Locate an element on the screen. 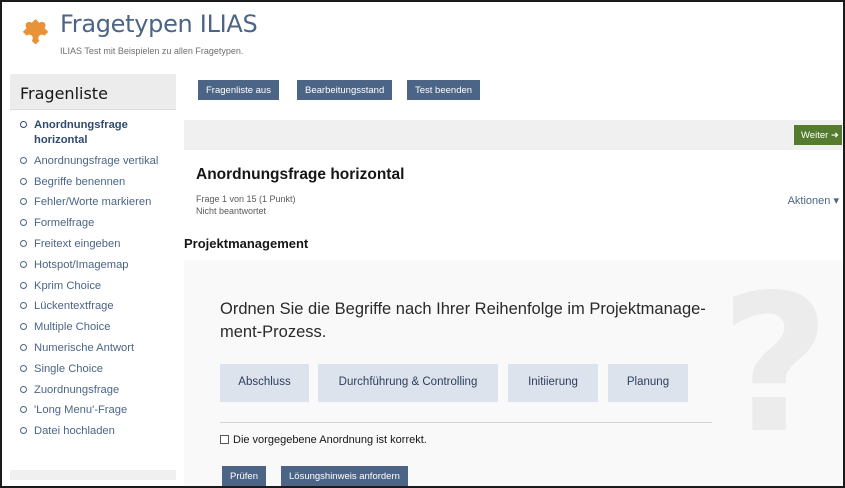  sidebar-item-numerische-antwort: Numerische Antwort is located at coordinates (93, 348).